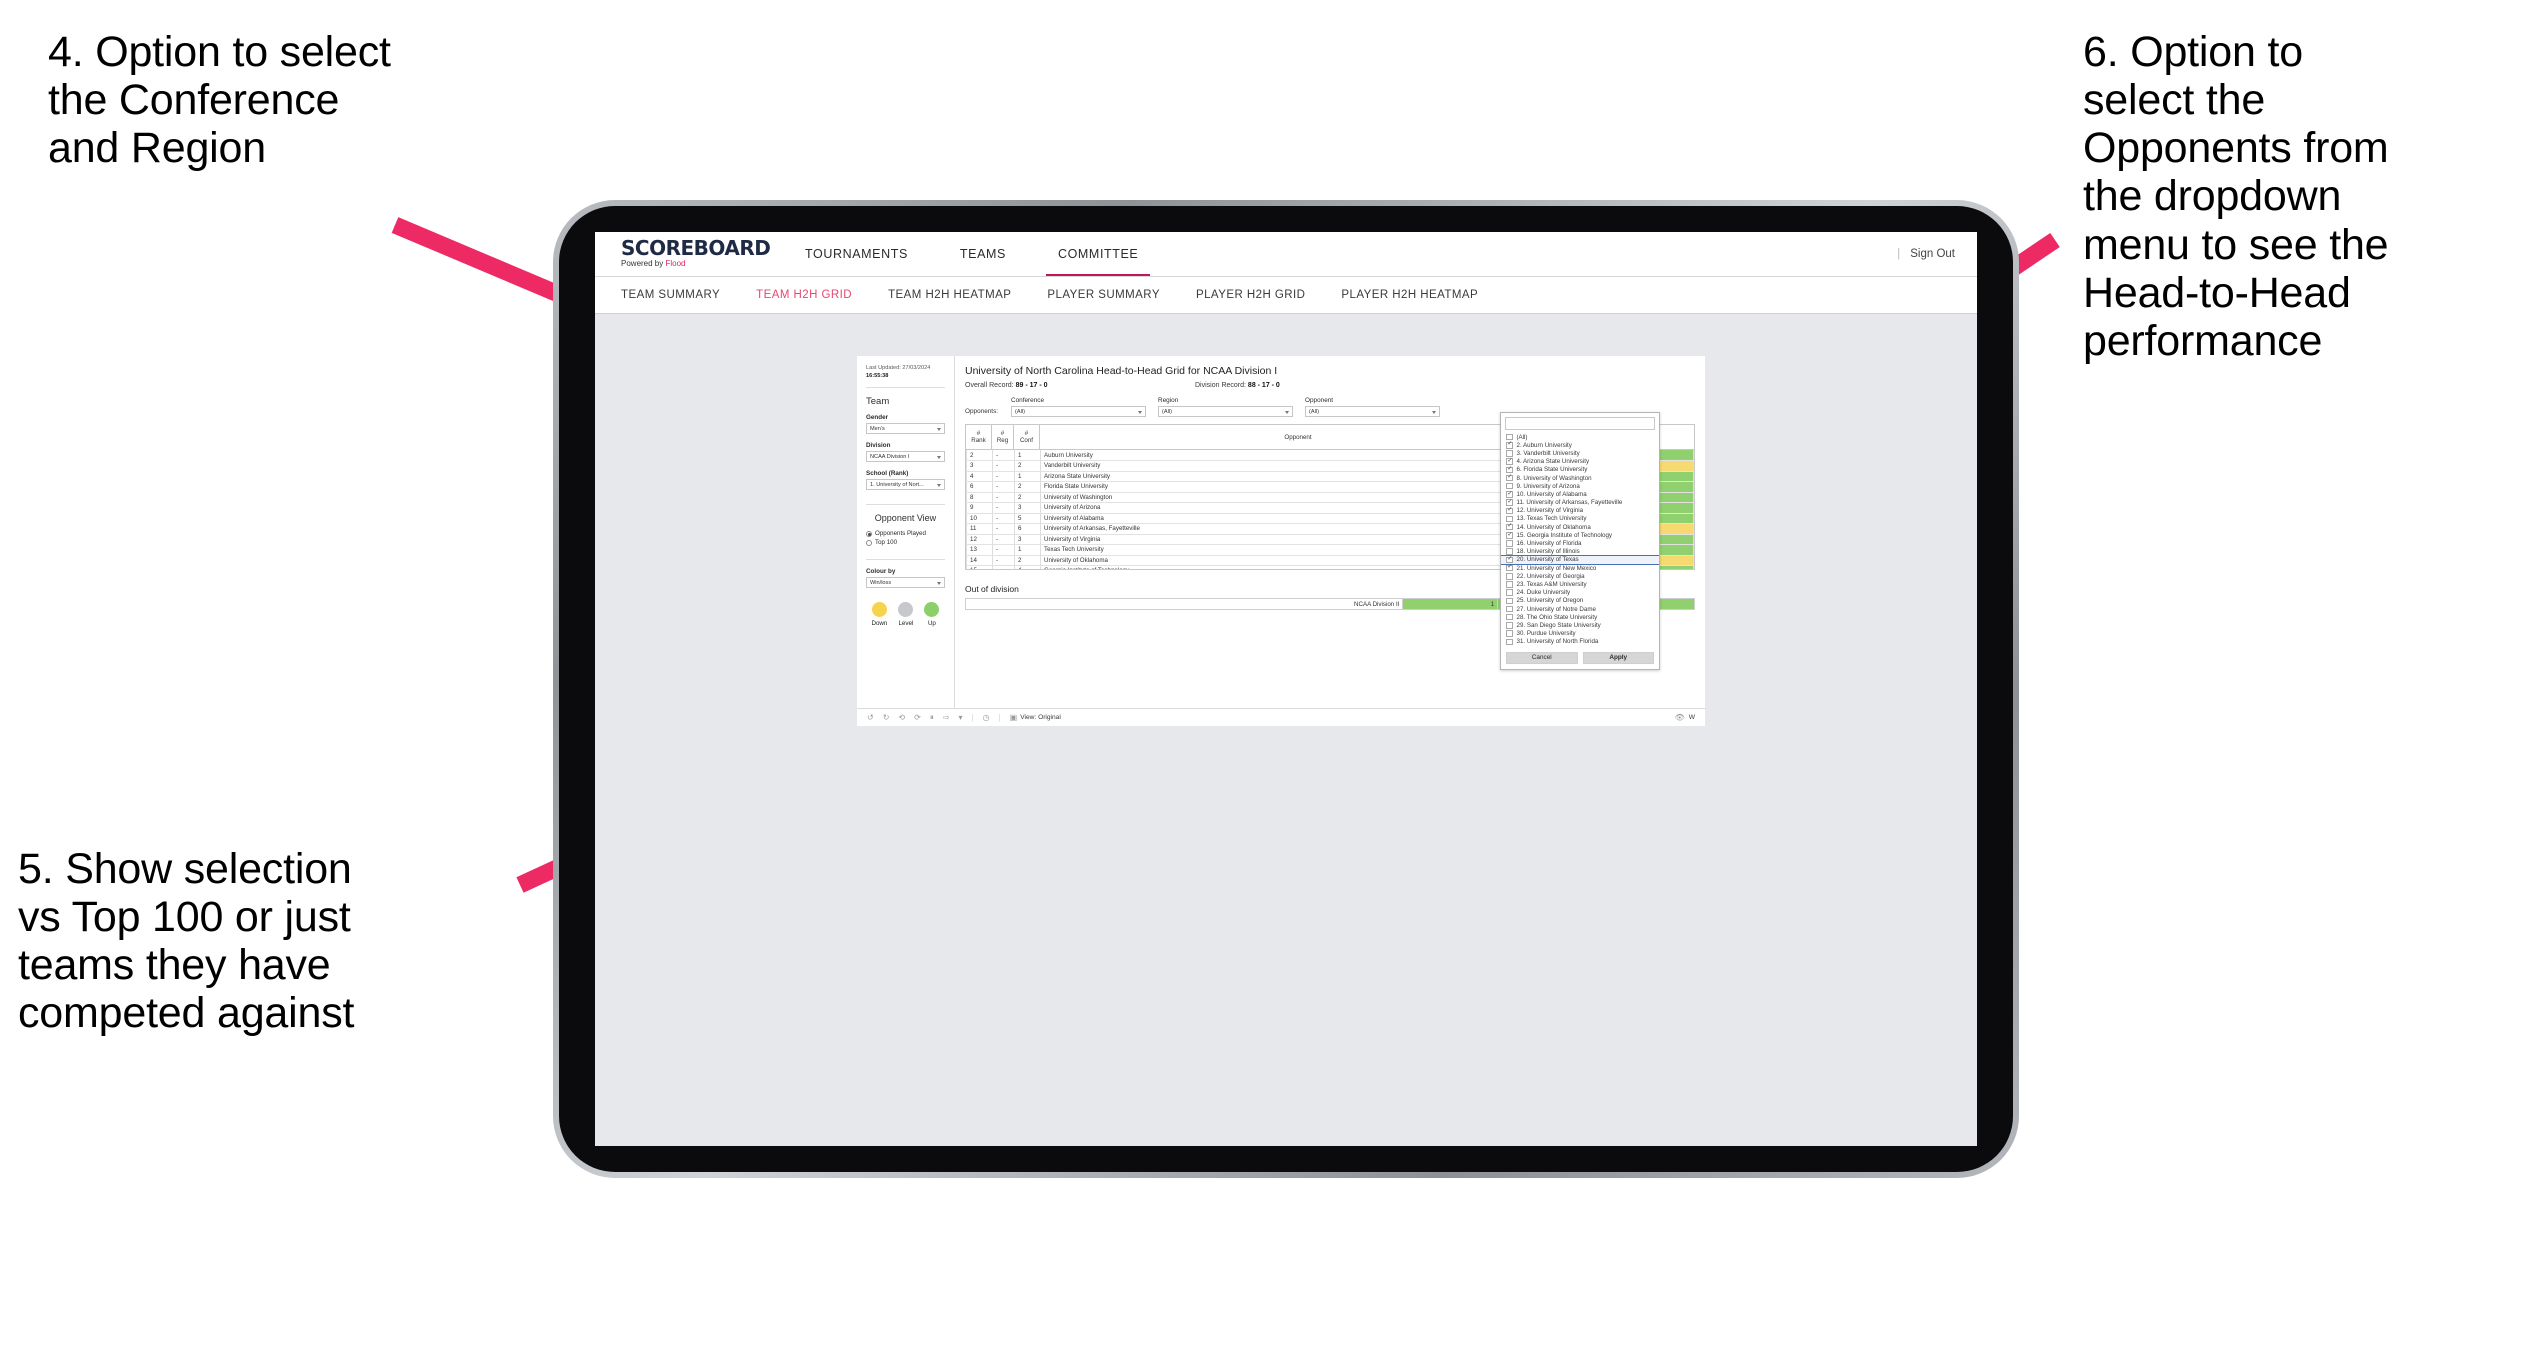 The width and height of the screenshot is (2533, 1363). What do you see at coordinates (1580, 584) in the screenshot?
I see `opponent-option: 23. Texas A&M University` at bounding box center [1580, 584].